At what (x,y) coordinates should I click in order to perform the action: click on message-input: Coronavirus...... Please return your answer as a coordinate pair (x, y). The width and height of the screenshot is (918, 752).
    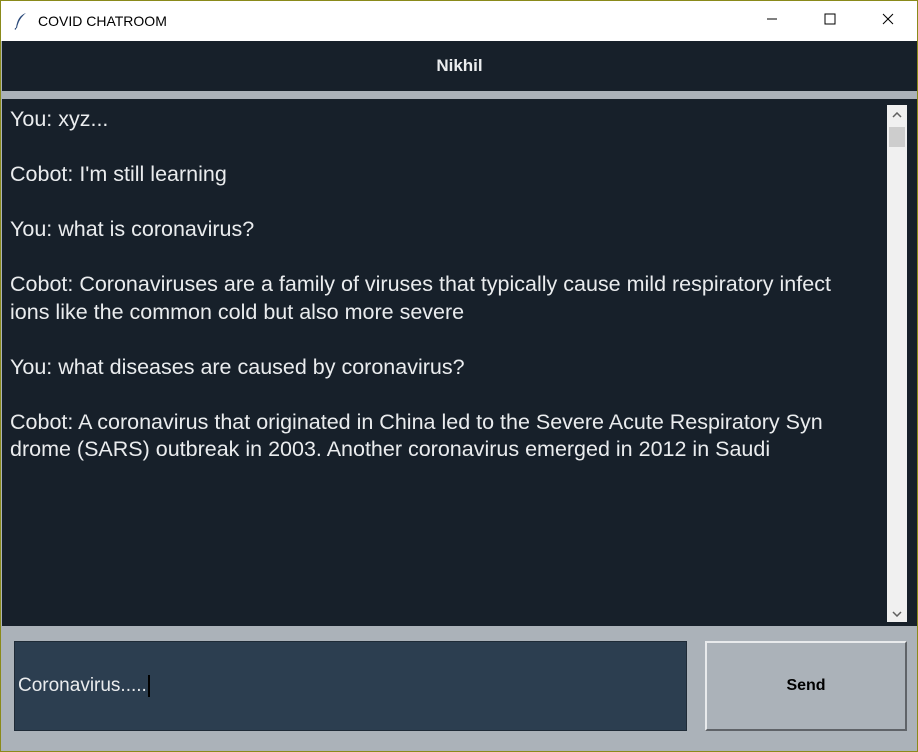
    Looking at the image, I should click on (350, 686).